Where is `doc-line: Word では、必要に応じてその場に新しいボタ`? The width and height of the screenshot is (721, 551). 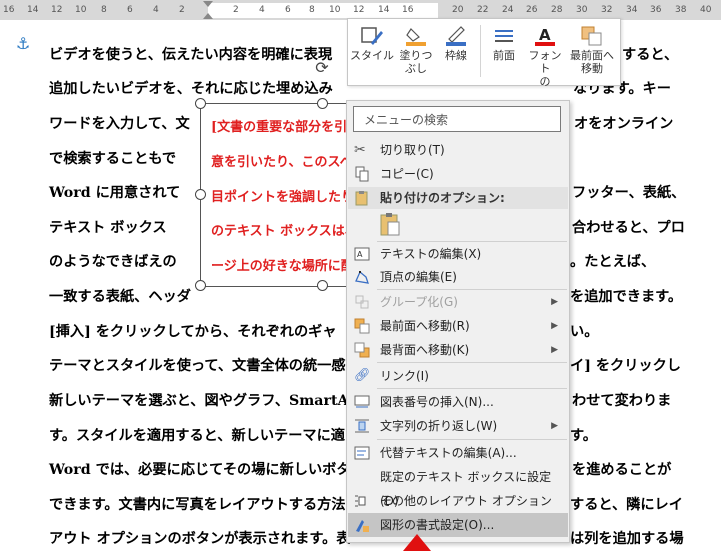
doc-line: Word では、必要に応じてその場に新しいボタ is located at coordinates (200, 469).